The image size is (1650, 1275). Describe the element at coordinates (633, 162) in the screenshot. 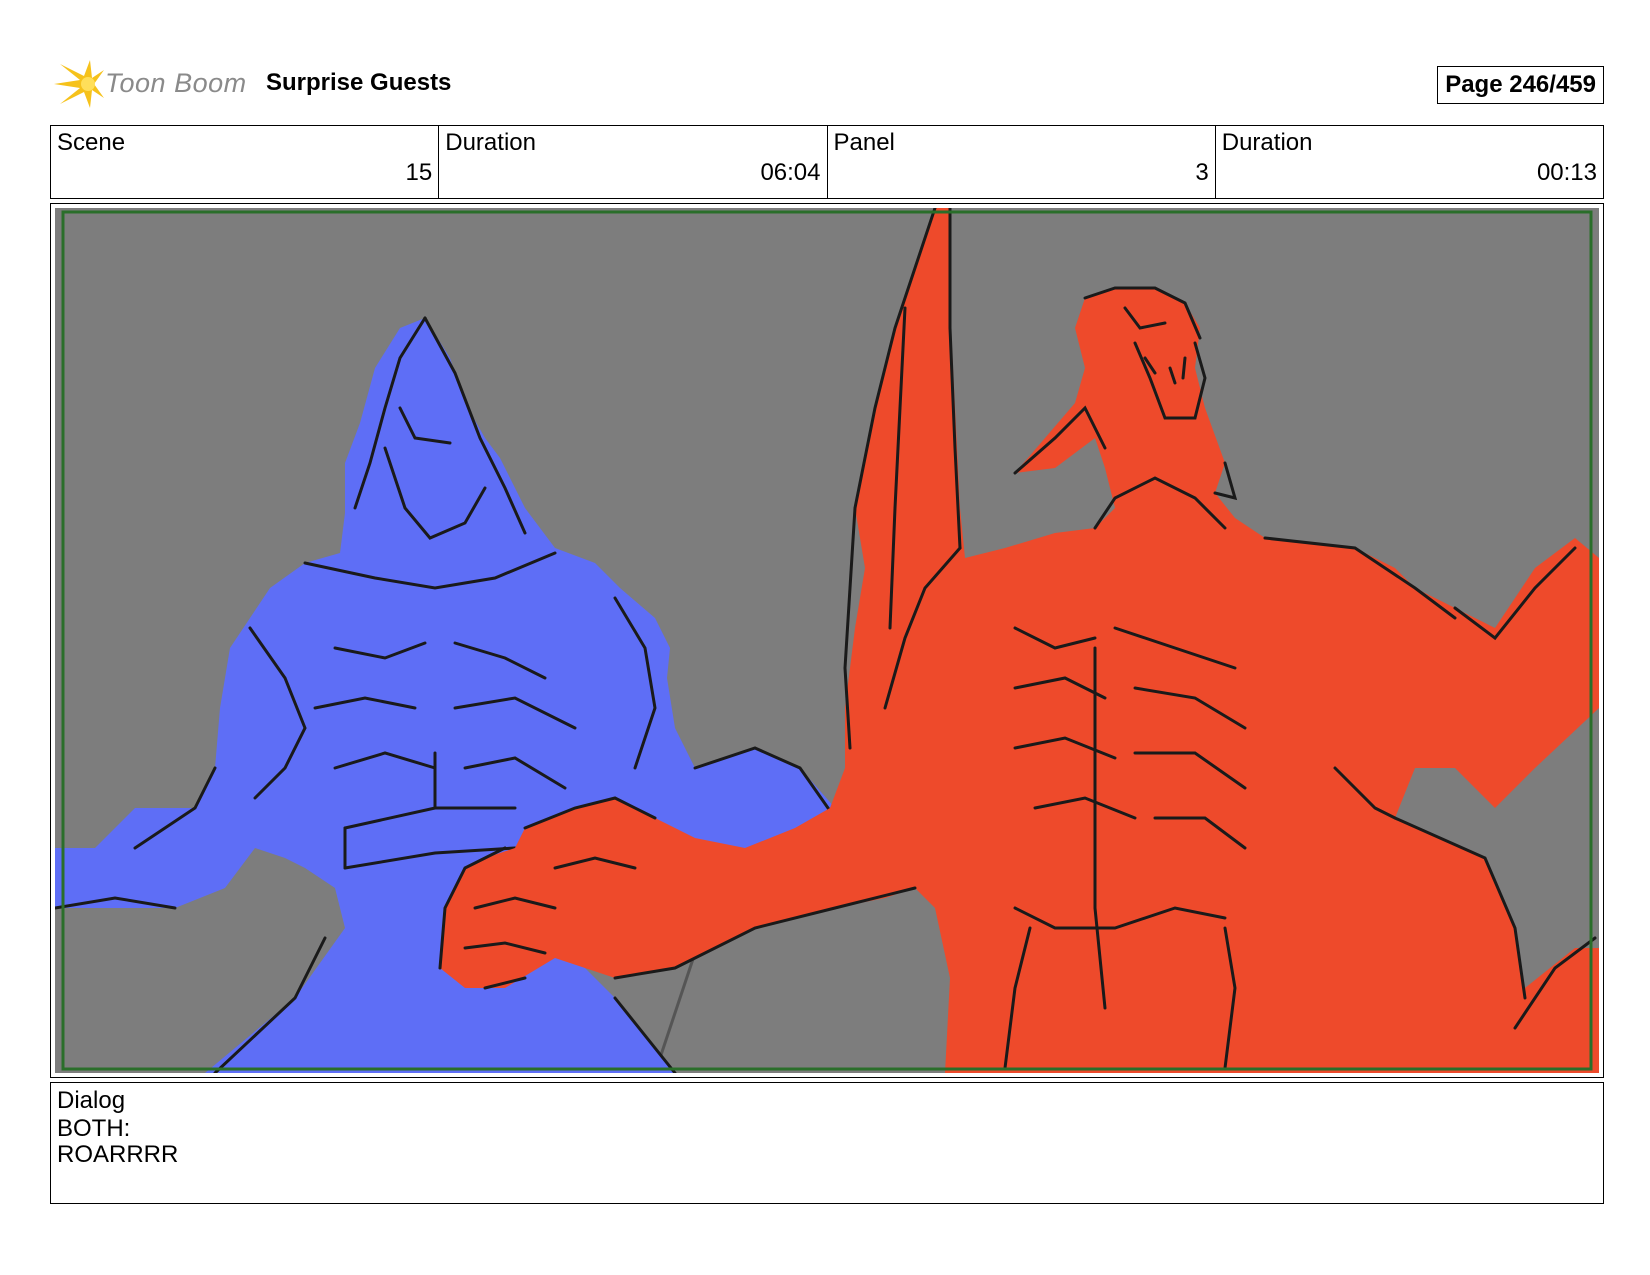

I see `scene-duration-cell: Duration 06:04` at that location.